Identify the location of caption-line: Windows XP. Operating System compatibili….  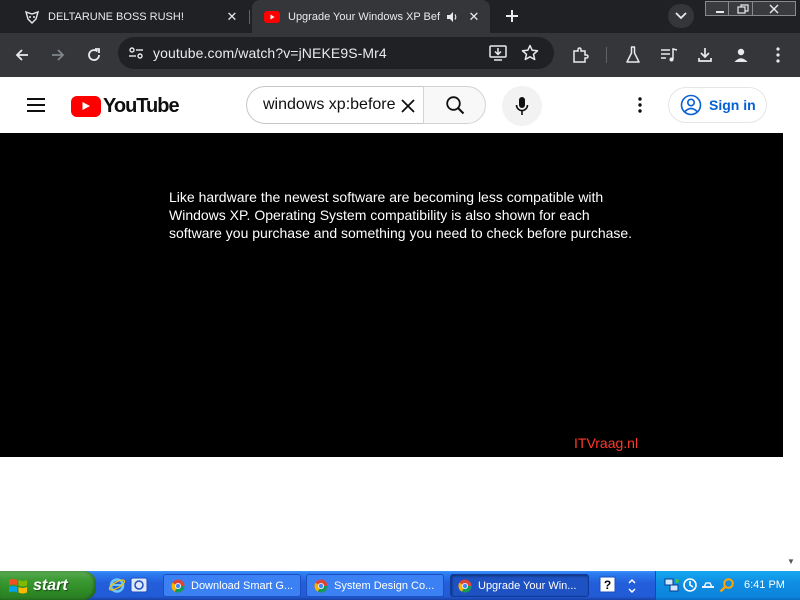
(379, 215).